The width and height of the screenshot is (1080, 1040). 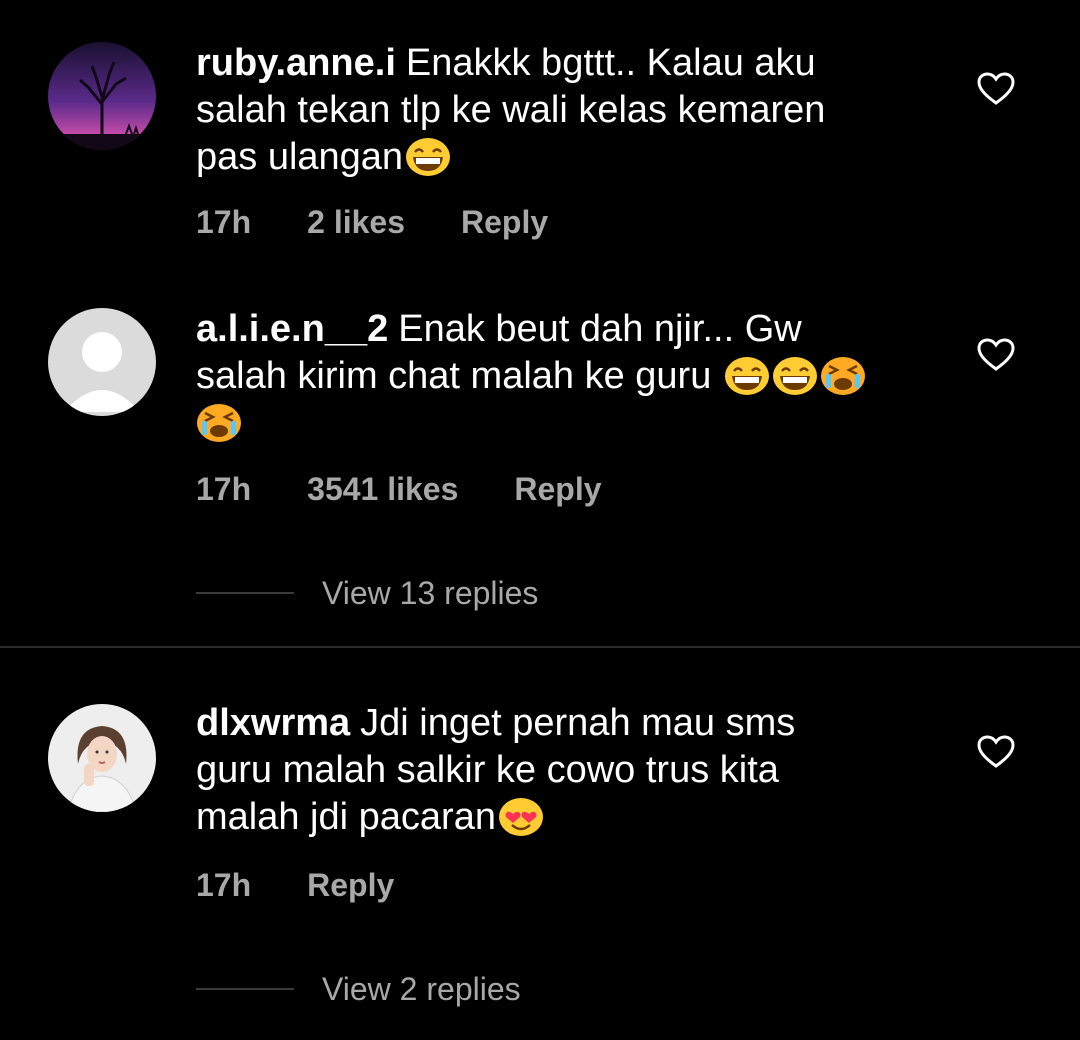 I want to click on comment-meta: 17h 3541 likes Reply, so click(x=427, y=489).